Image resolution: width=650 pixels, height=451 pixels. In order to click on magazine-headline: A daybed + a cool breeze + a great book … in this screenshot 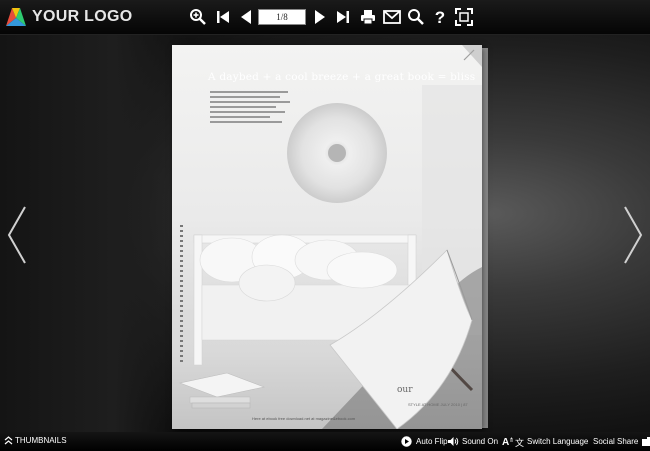, I will do `click(342, 77)`.